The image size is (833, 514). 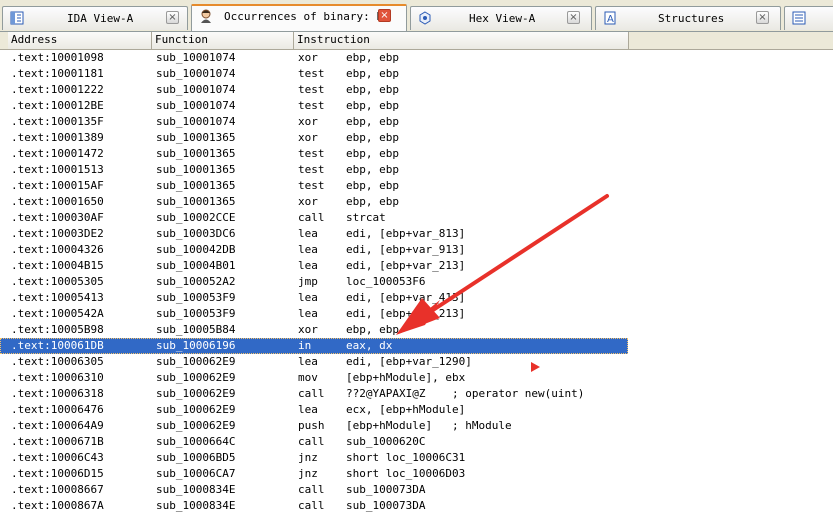 I want to click on tab-ida-view-a: IDA View-A ×, so click(x=95, y=18).